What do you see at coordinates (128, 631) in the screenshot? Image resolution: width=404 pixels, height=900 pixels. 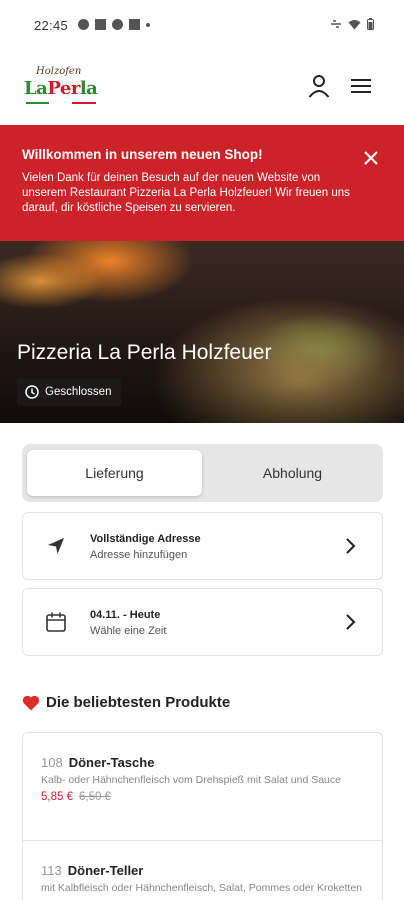 I see `time-subtitle: Wähle eine Zeit` at bounding box center [128, 631].